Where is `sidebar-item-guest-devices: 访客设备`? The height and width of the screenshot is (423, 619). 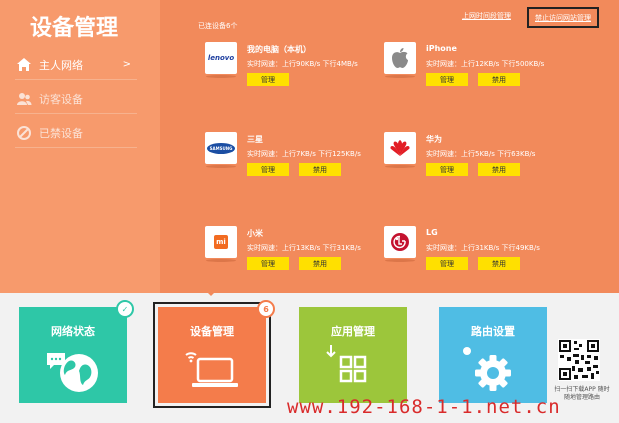
sidebar-item-guest-devices: 访客设备 is located at coordinates (76, 99).